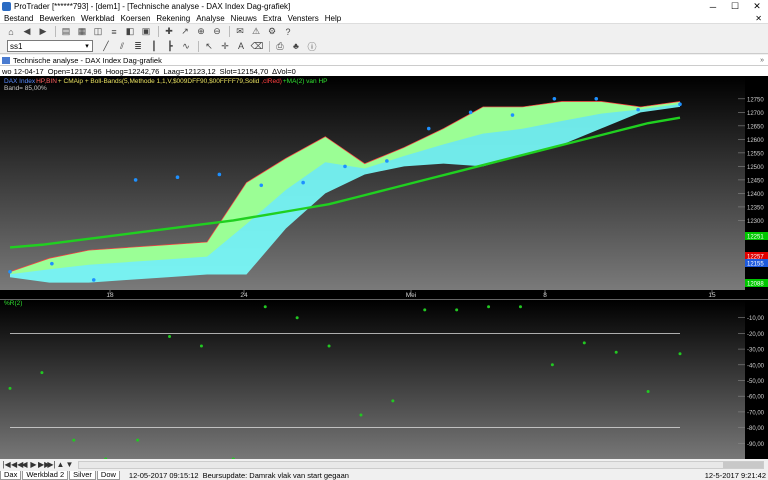  What do you see at coordinates (272, 31) in the screenshot?
I see `settings-icon: ⚙` at bounding box center [272, 31].